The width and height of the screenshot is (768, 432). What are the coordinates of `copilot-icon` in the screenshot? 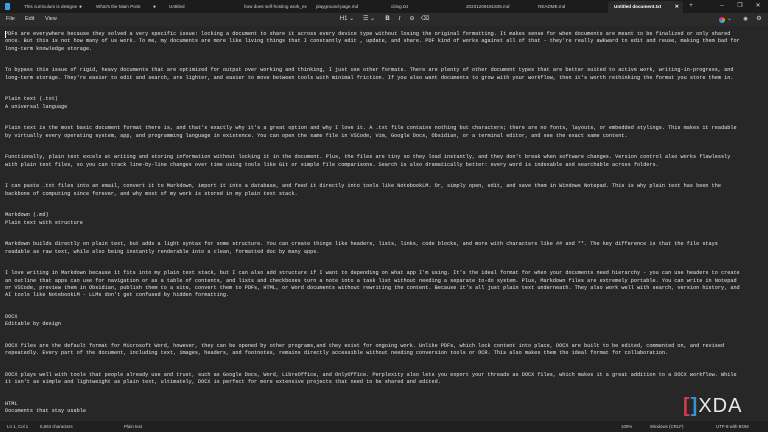 It's located at (722, 20).